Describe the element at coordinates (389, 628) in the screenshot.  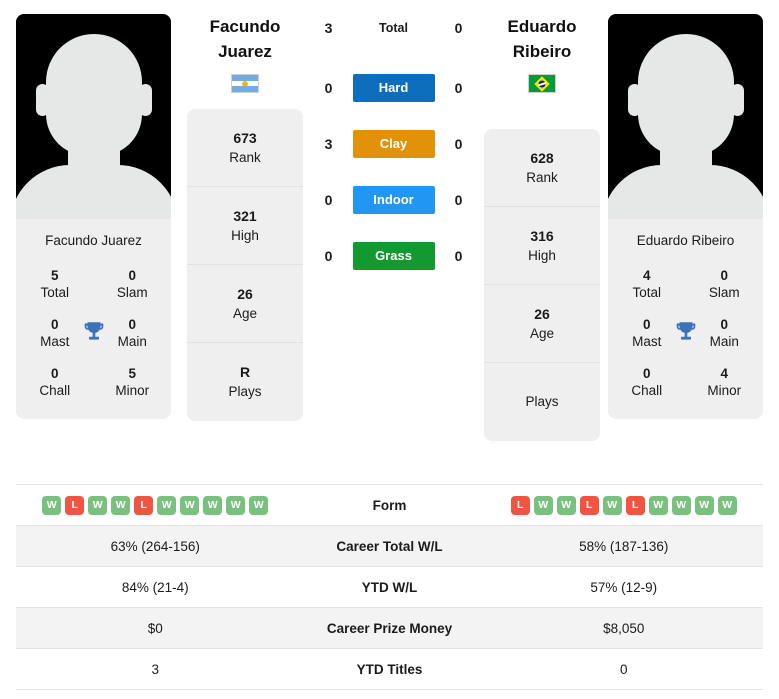
I see `table-row: $0 Career Prize Money $8,050` at that location.